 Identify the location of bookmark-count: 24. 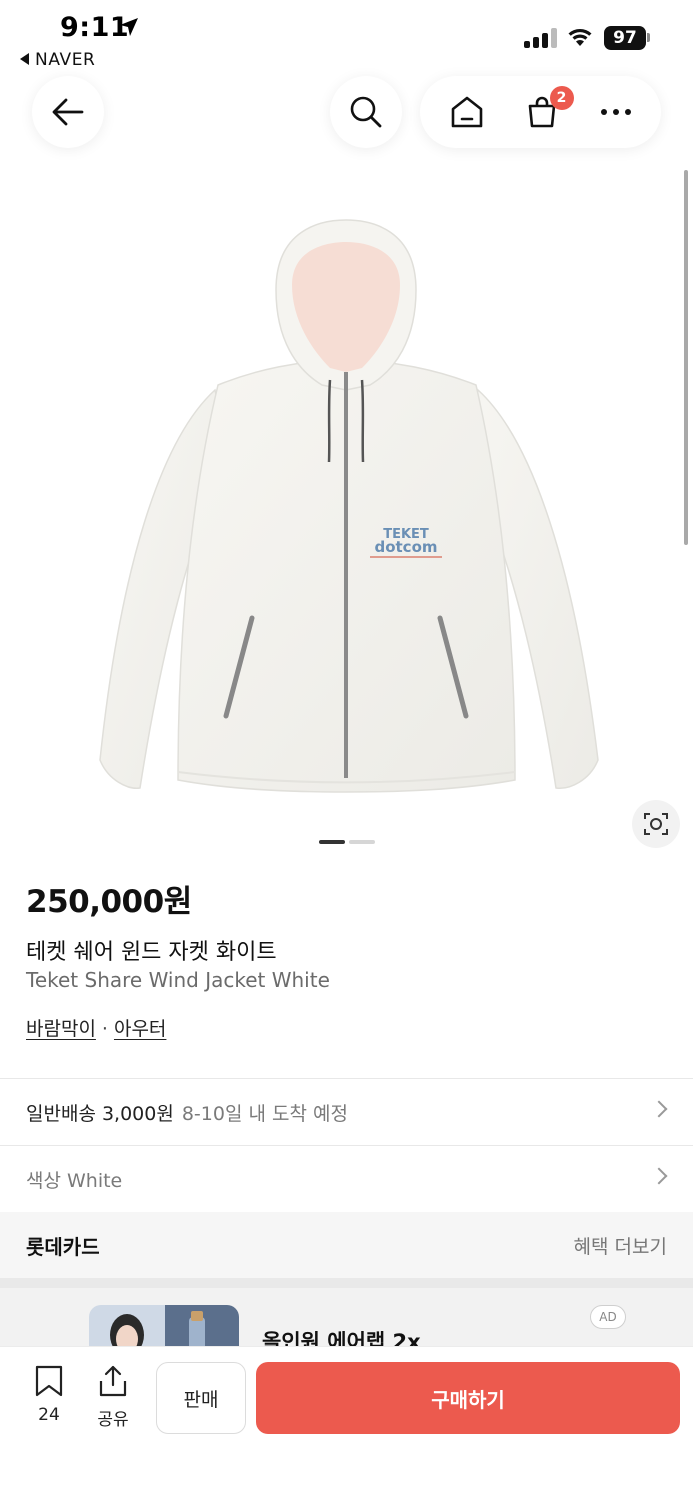
(49, 1415).